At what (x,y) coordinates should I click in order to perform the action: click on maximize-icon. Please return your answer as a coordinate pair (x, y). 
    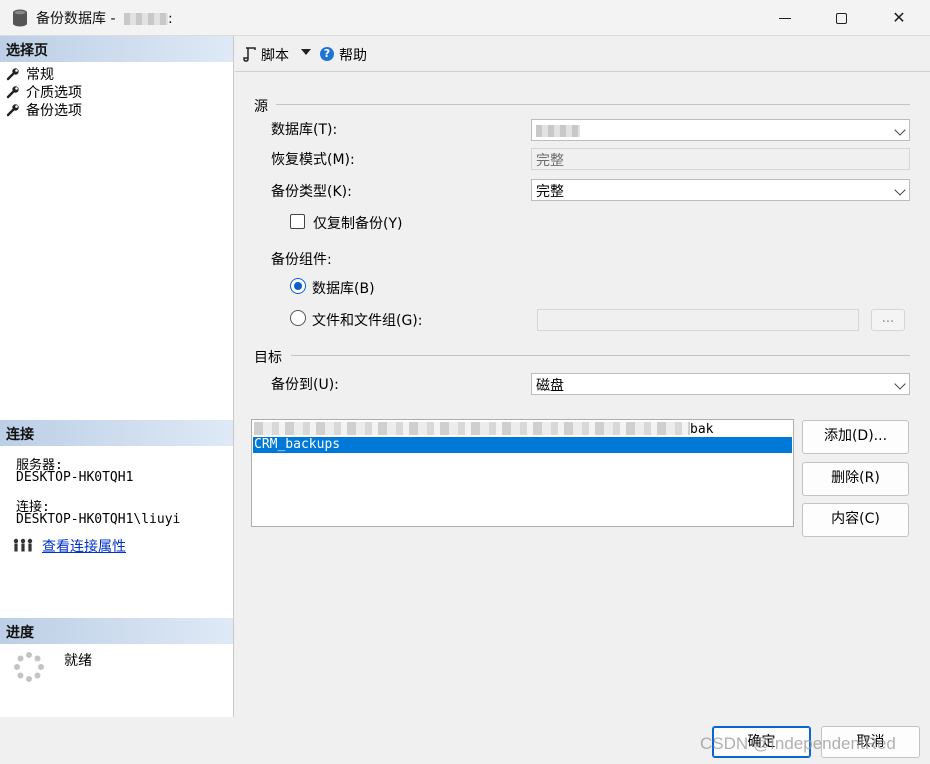
    Looking at the image, I should click on (841, 18).